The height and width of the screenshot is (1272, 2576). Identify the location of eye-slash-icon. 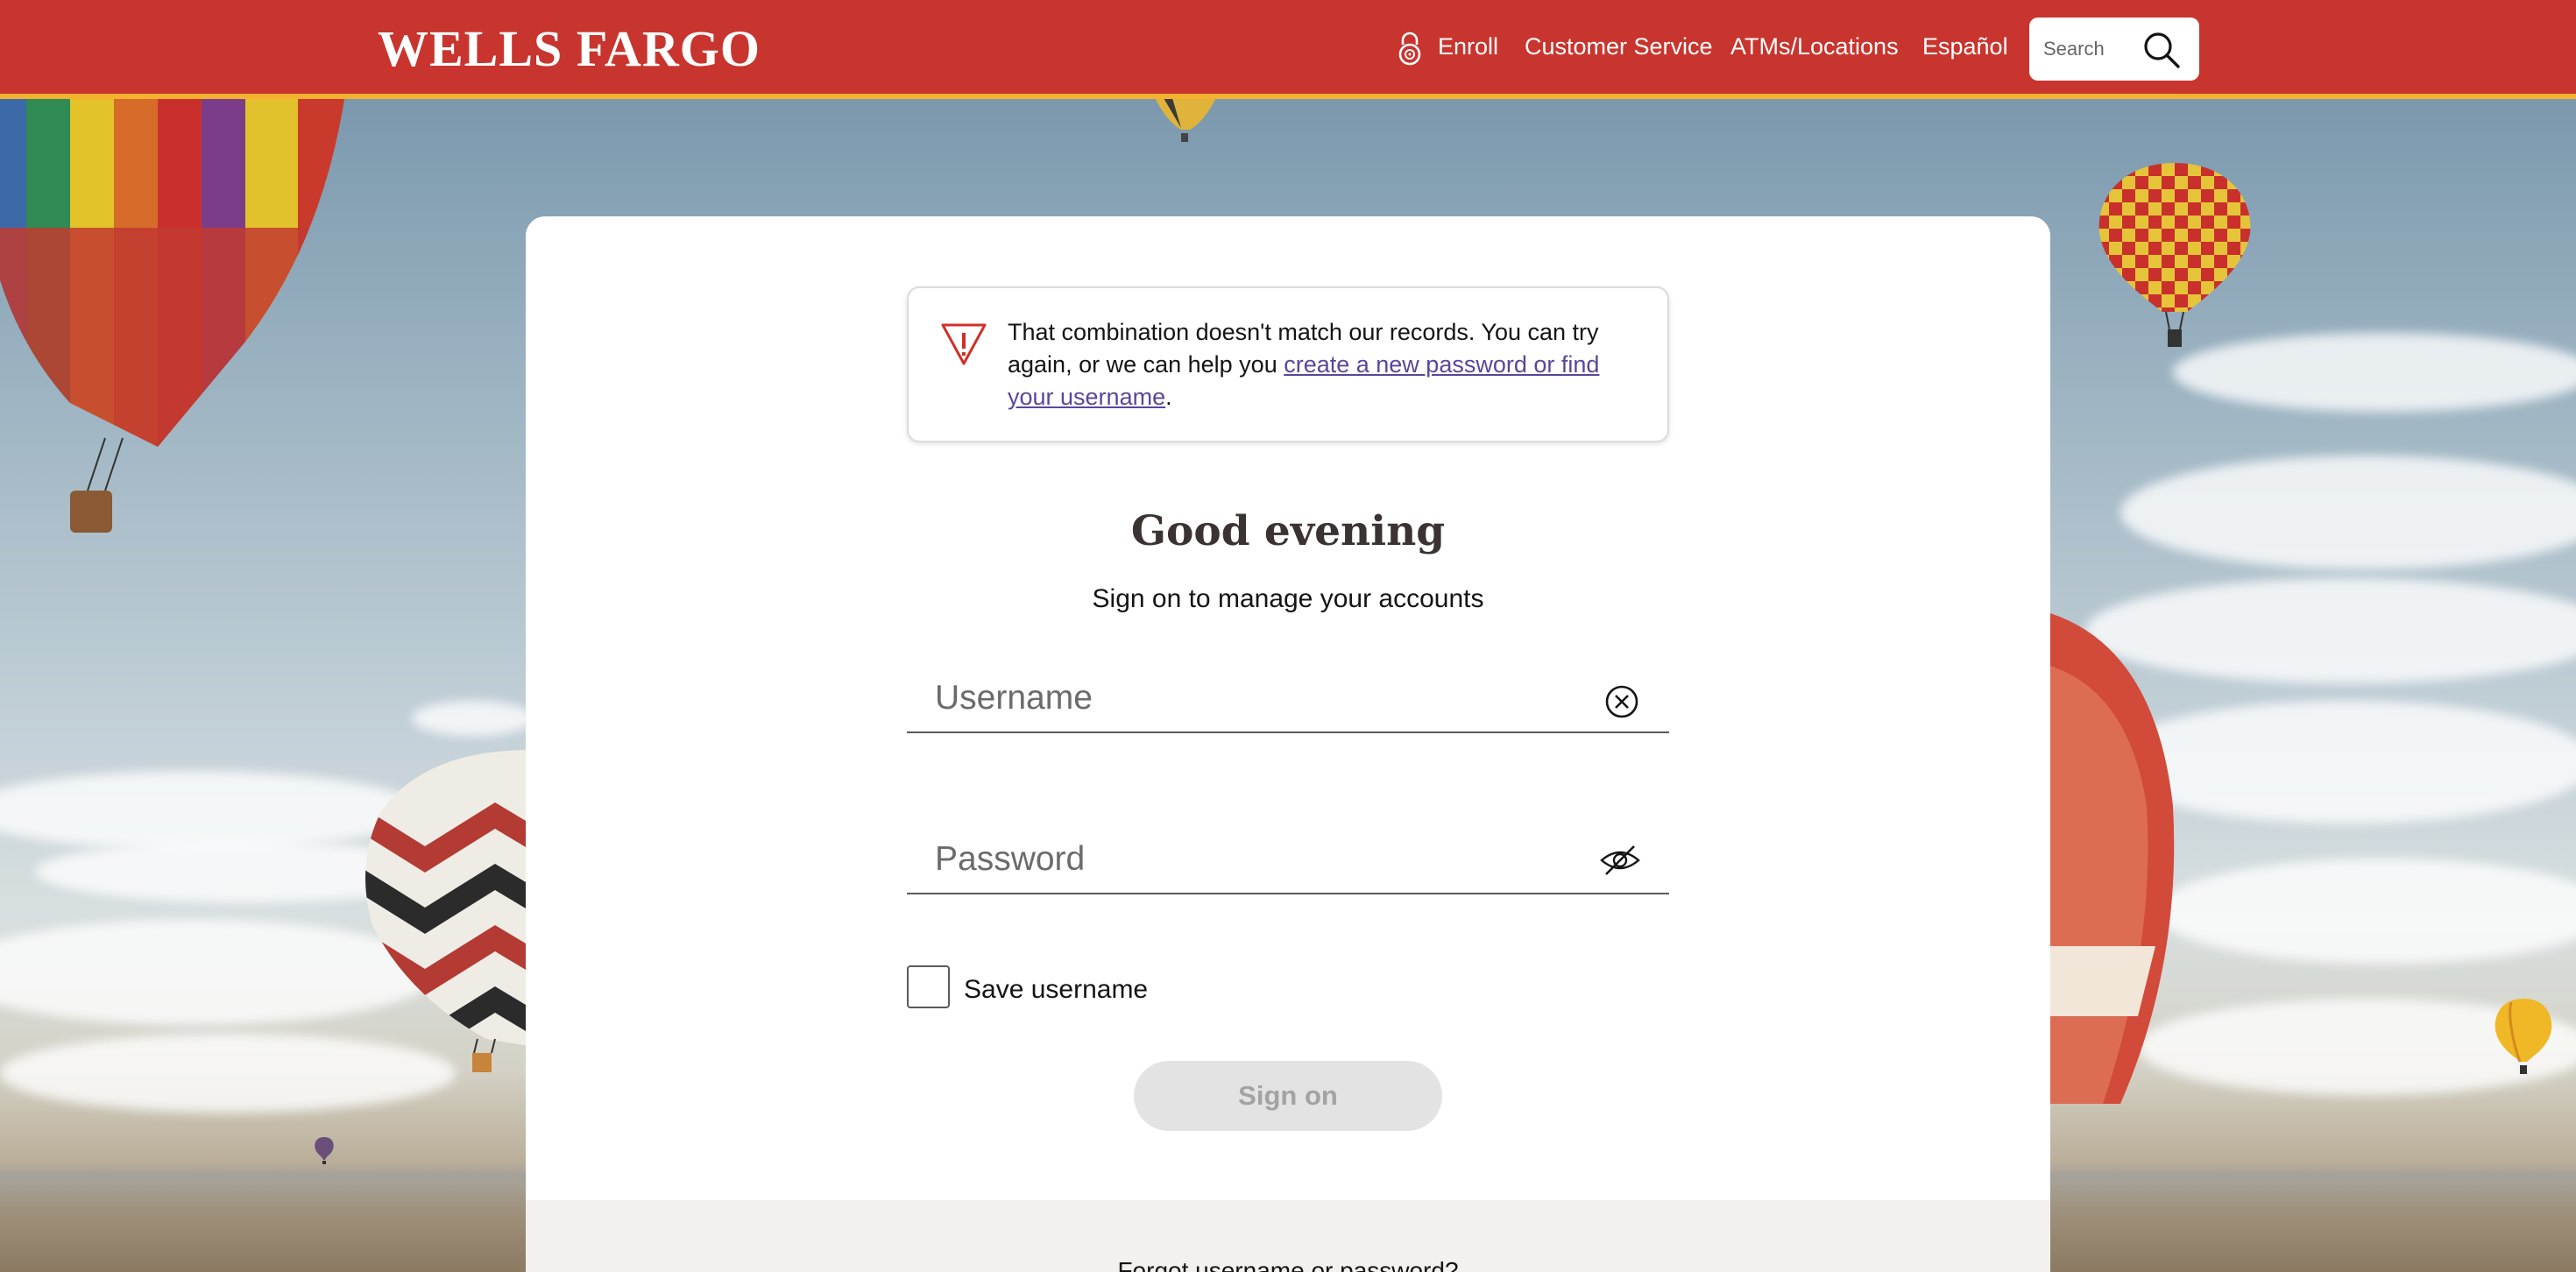
(1620, 861).